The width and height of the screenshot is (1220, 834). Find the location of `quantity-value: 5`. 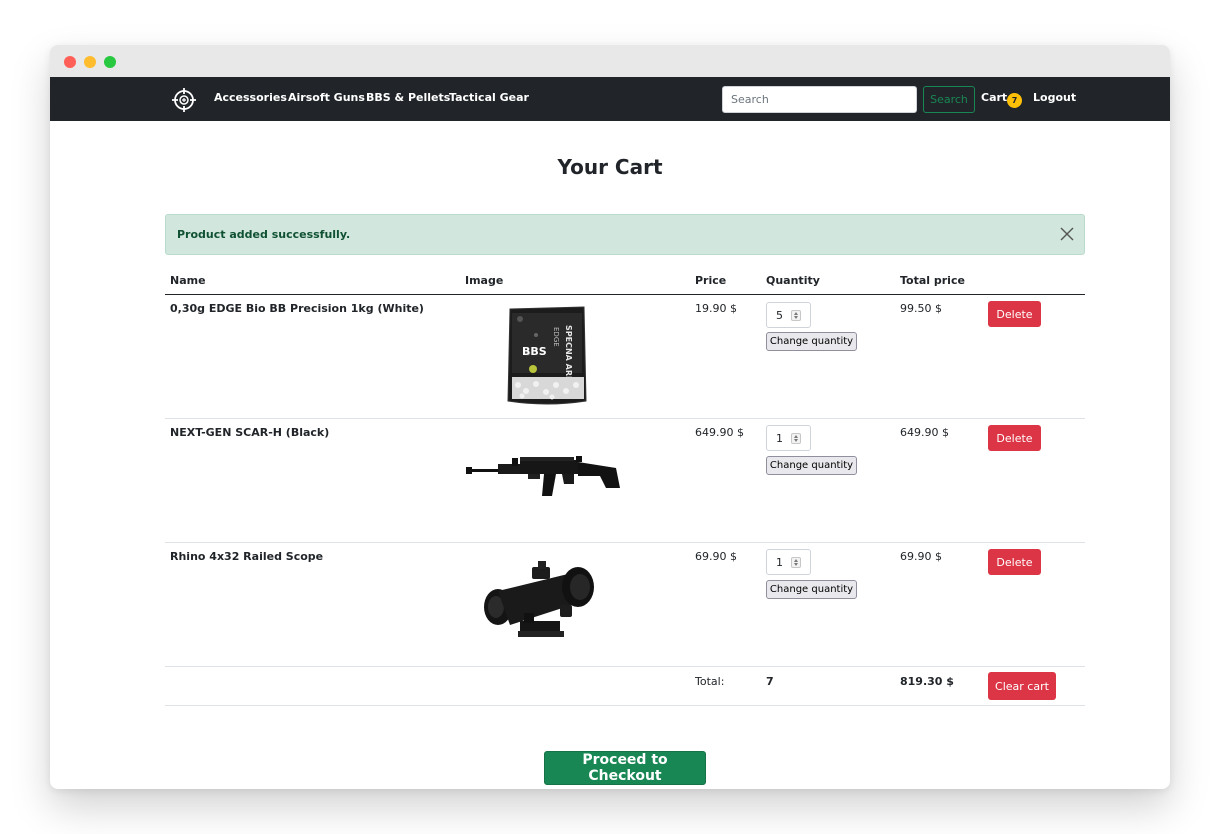

quantity-value: 5 is located at coordinates (779, 315).